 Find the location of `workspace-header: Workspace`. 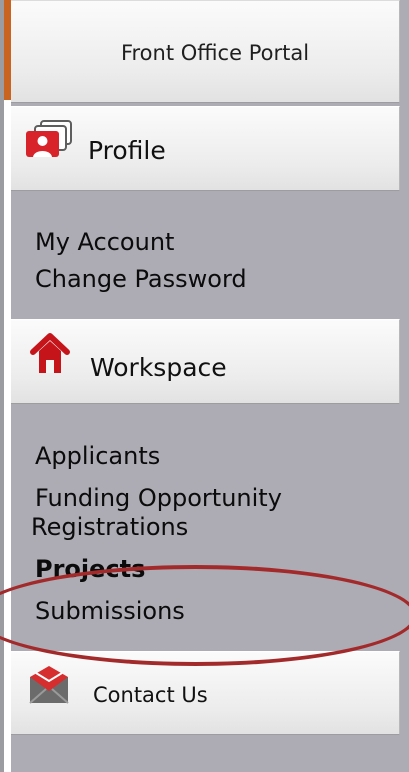

workspace-header: Workspace is located at coordinates (205, 361).